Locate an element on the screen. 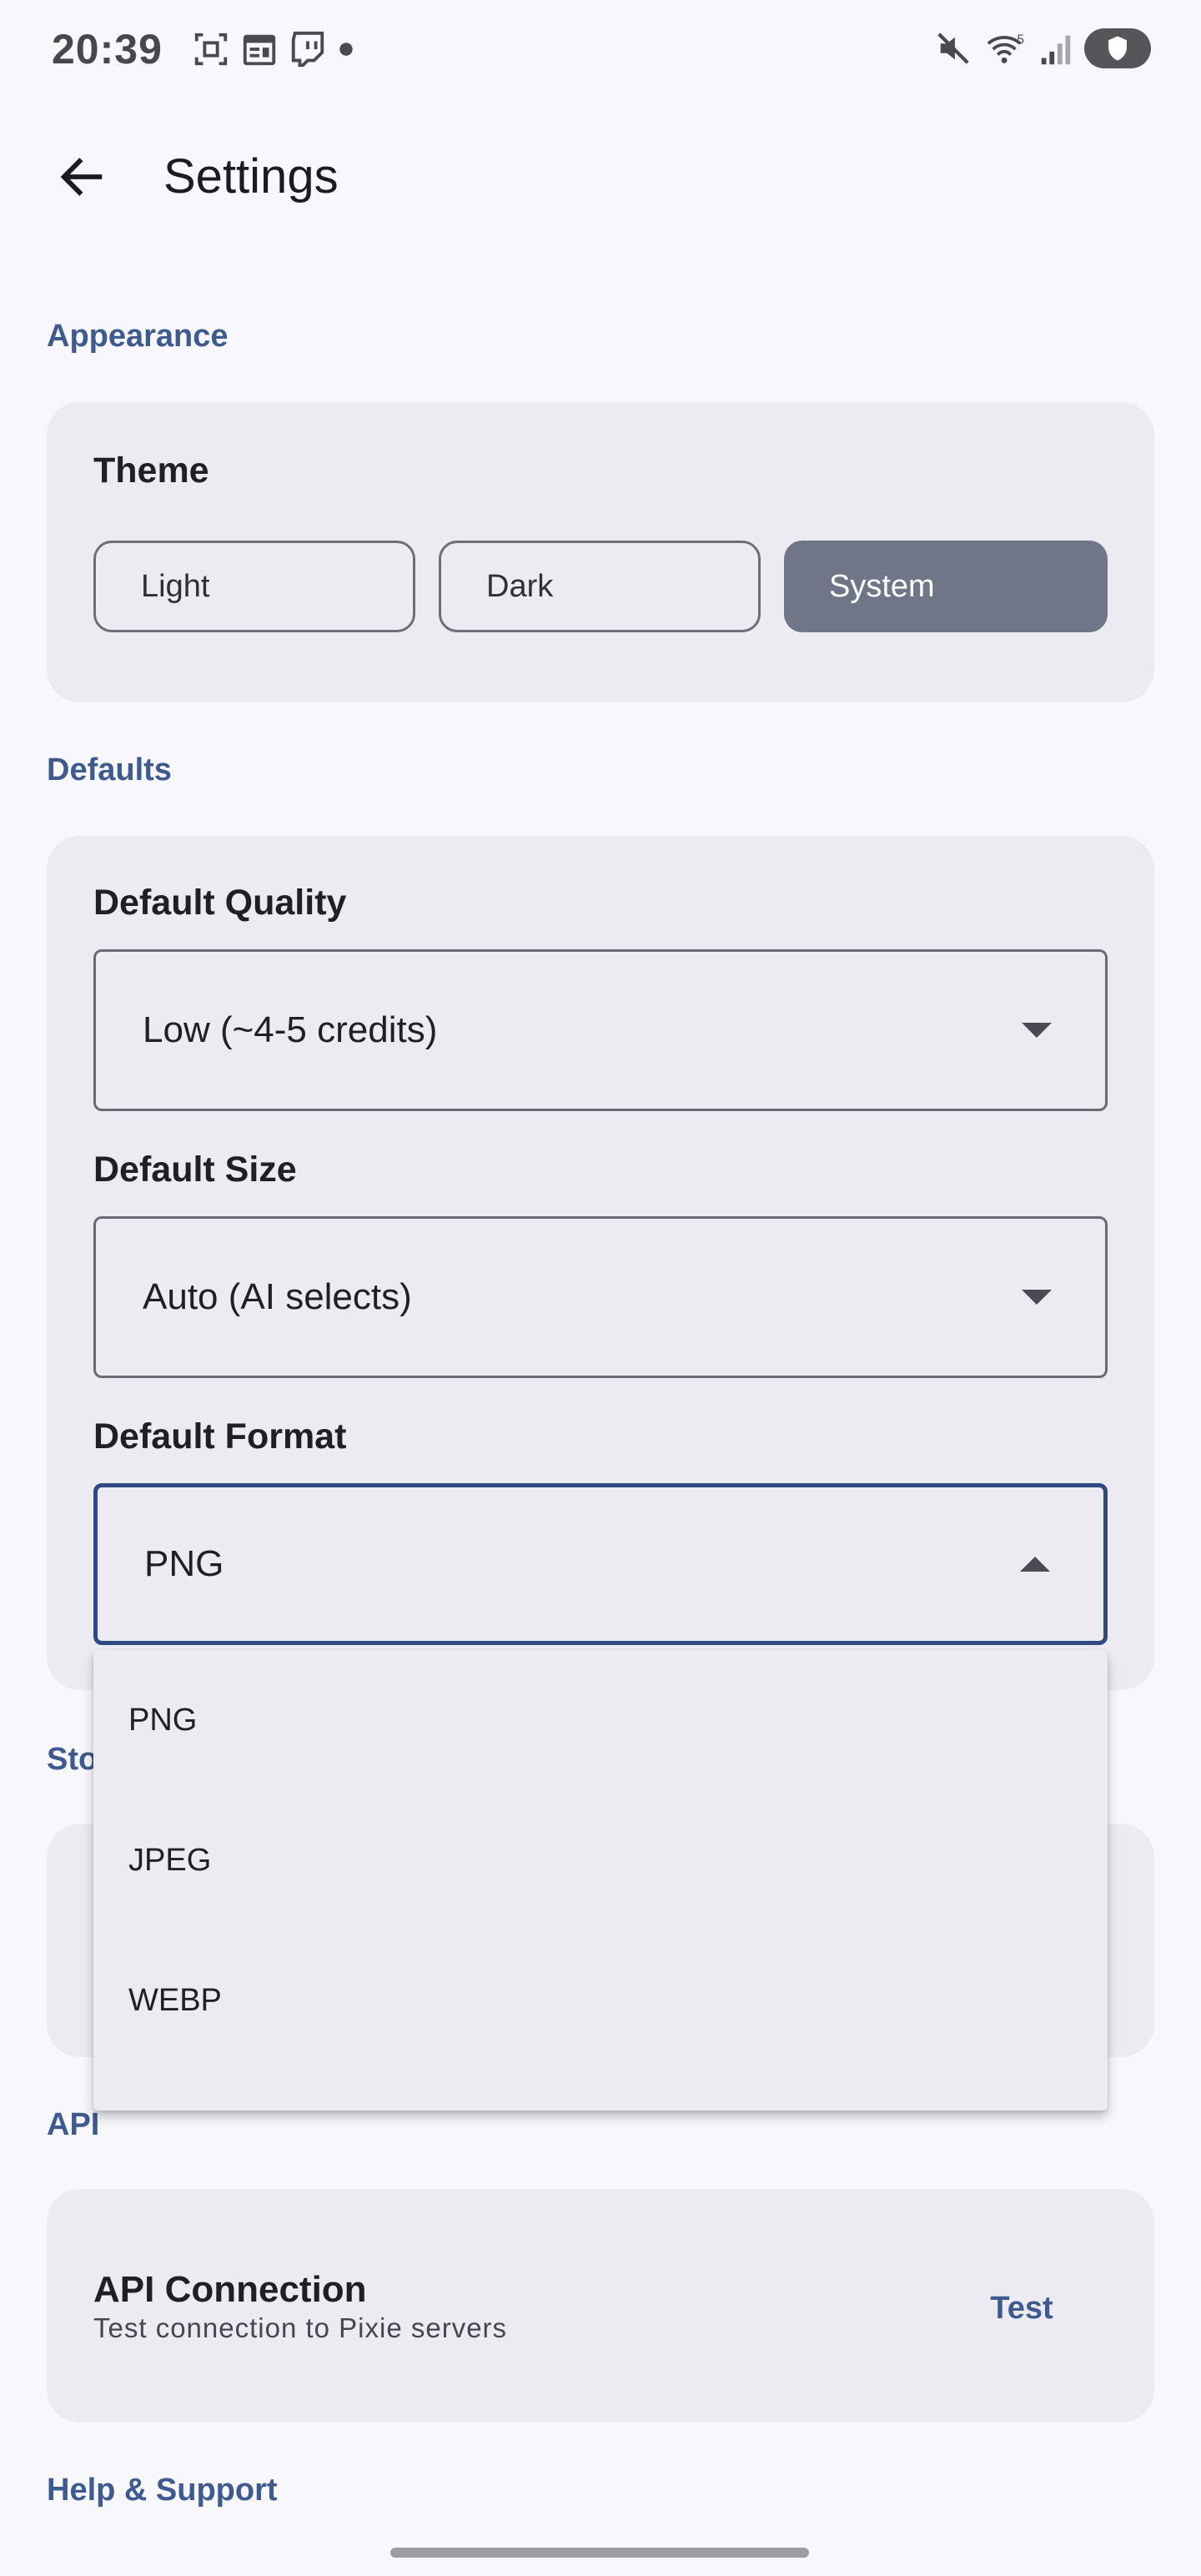 This screenshot has width=1201, height=2576. format-option-png: PNG is located at coordinates (601, 1720).